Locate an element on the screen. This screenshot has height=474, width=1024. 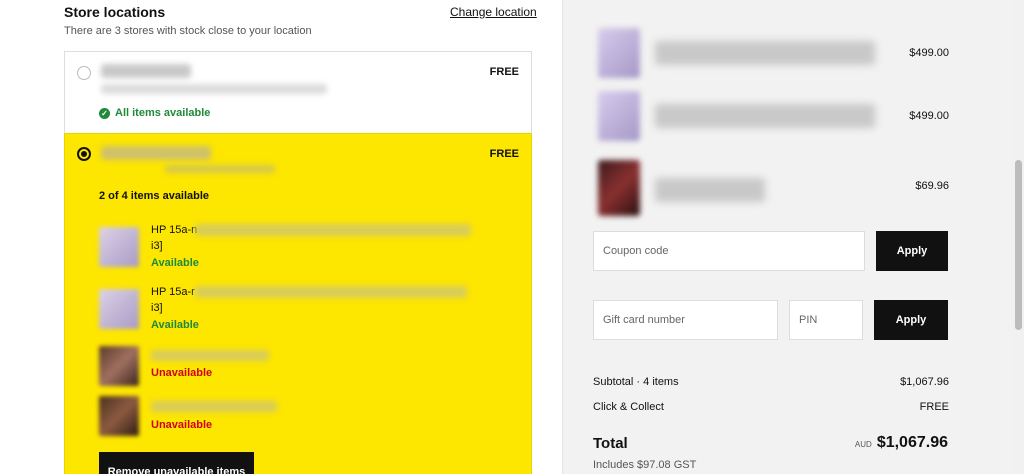
click-collect-label: Click & Collect is located at coordinates (628, 407).